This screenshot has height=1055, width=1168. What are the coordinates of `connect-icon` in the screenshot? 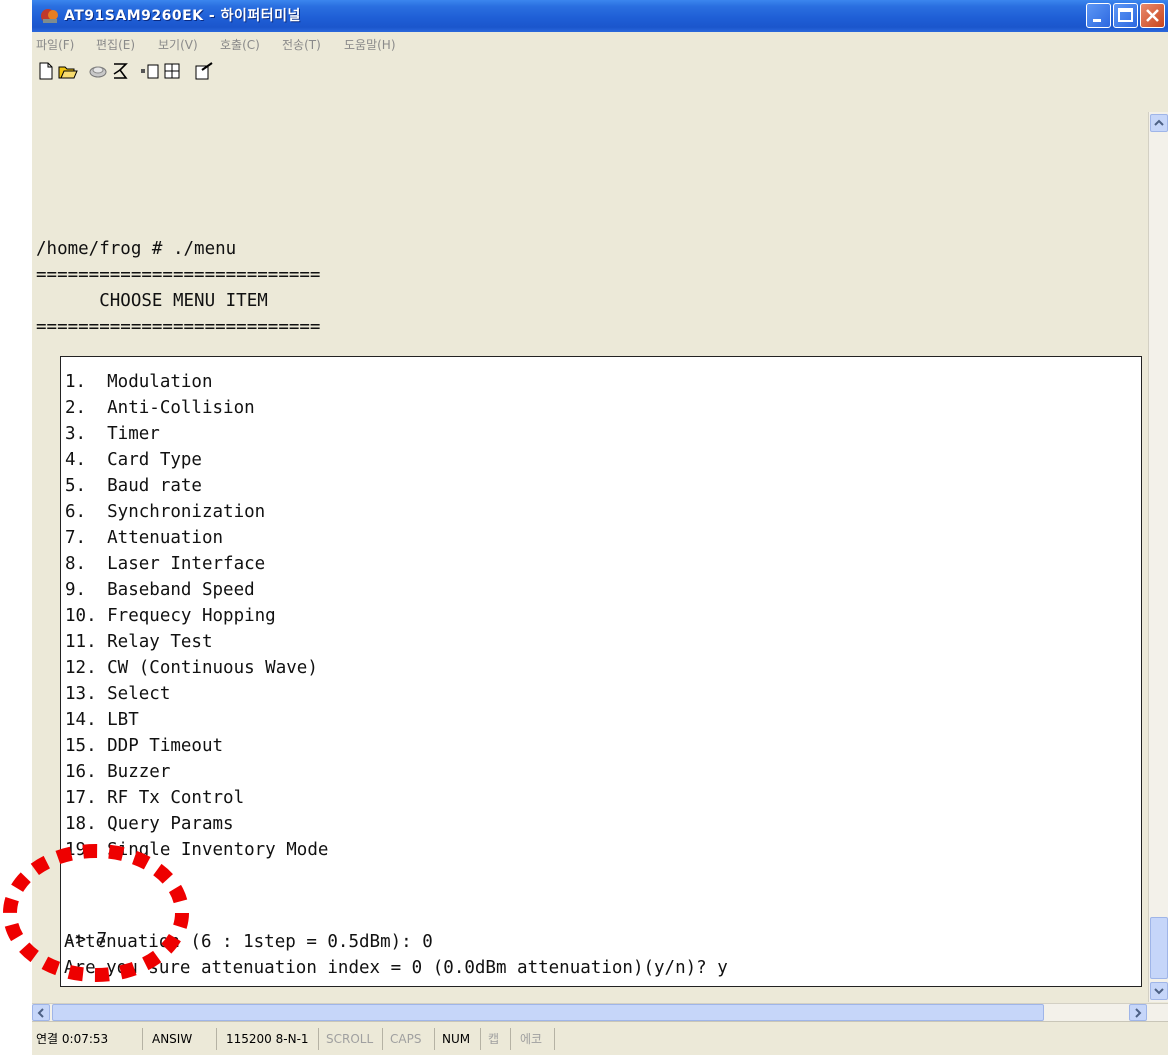 It's located at (120, 71).